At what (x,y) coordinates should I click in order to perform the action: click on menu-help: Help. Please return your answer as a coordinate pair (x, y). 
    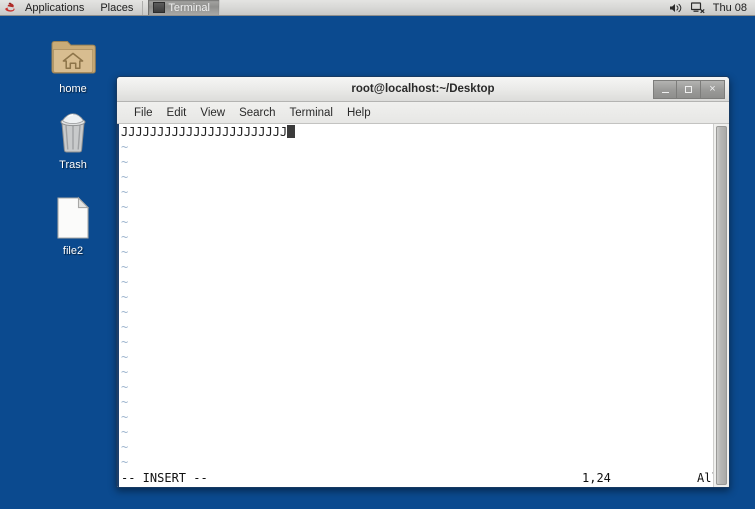
    Looking at the image, I should click on (359, 113).